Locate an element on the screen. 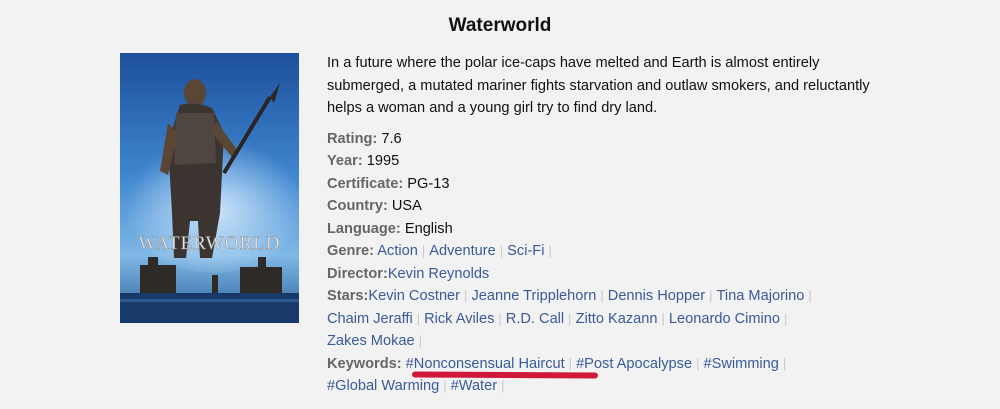 The width and height of the screenshot is (1000, 409). country-label: Country: is located at coordinates (357, 206).